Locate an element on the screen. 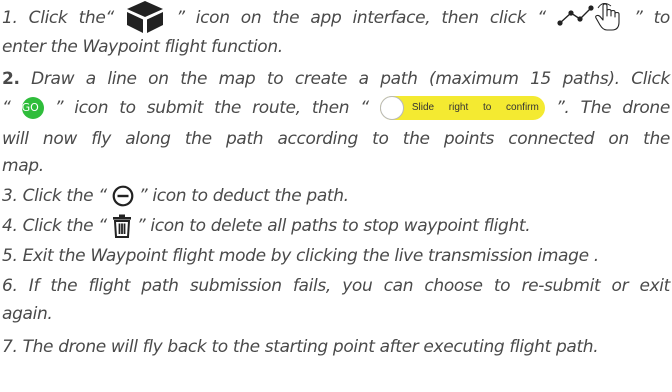 The image size is (672, 392). step-6-line-2: again. is located at coordinates (27, 314).